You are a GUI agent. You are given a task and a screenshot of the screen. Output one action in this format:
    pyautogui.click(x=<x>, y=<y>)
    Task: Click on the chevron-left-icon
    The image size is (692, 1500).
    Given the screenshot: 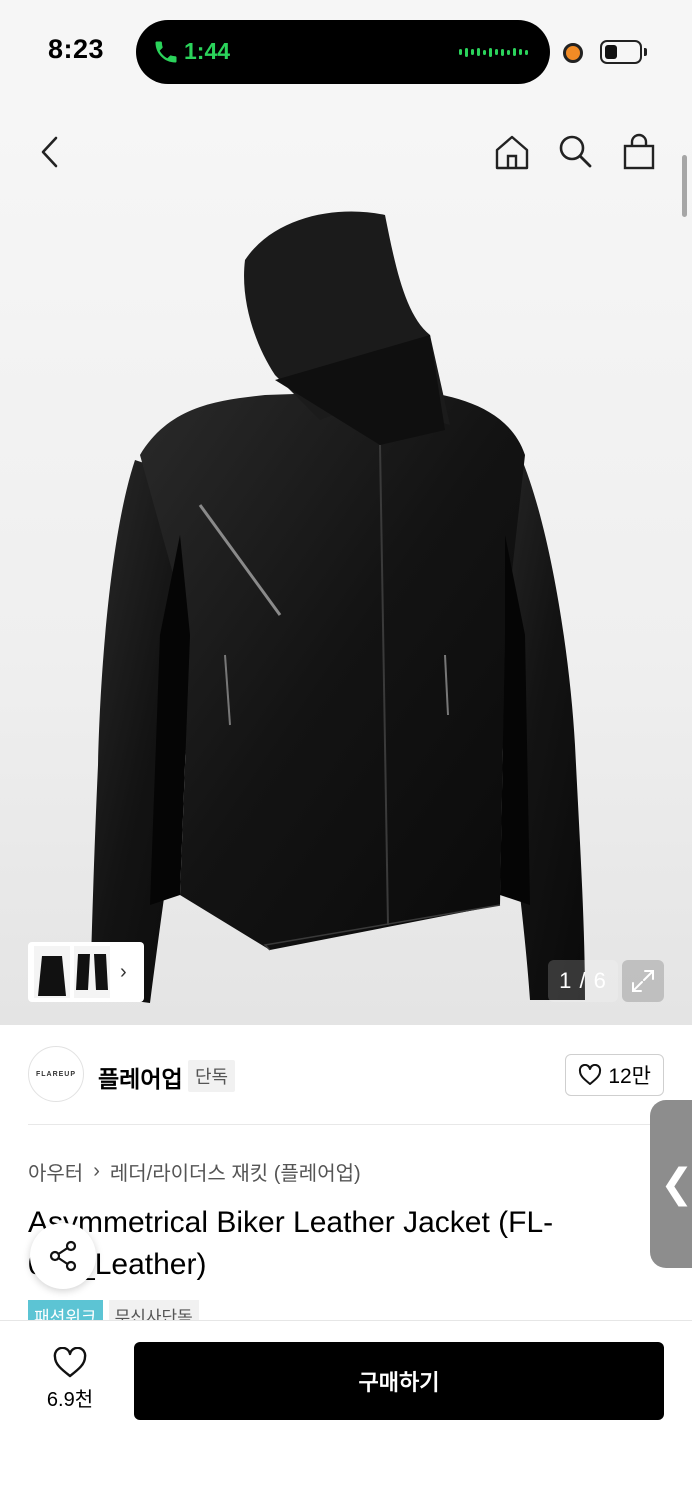 What is the action you would take?
    pyautogui.click(x=49, y=152)
    